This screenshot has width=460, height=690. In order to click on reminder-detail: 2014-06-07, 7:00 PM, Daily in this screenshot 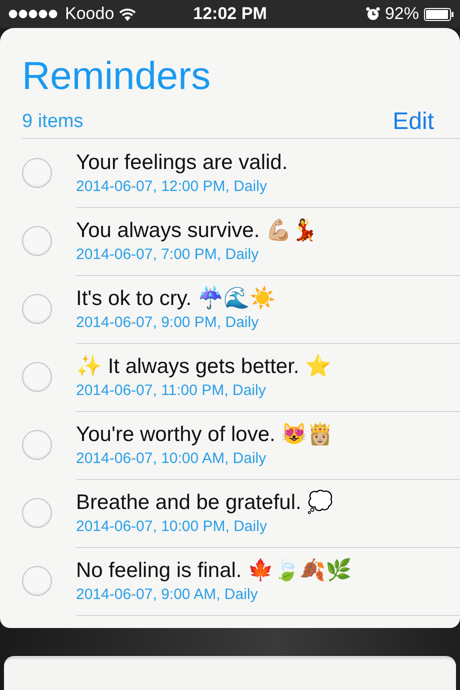, I will do `click(168, 254)`.